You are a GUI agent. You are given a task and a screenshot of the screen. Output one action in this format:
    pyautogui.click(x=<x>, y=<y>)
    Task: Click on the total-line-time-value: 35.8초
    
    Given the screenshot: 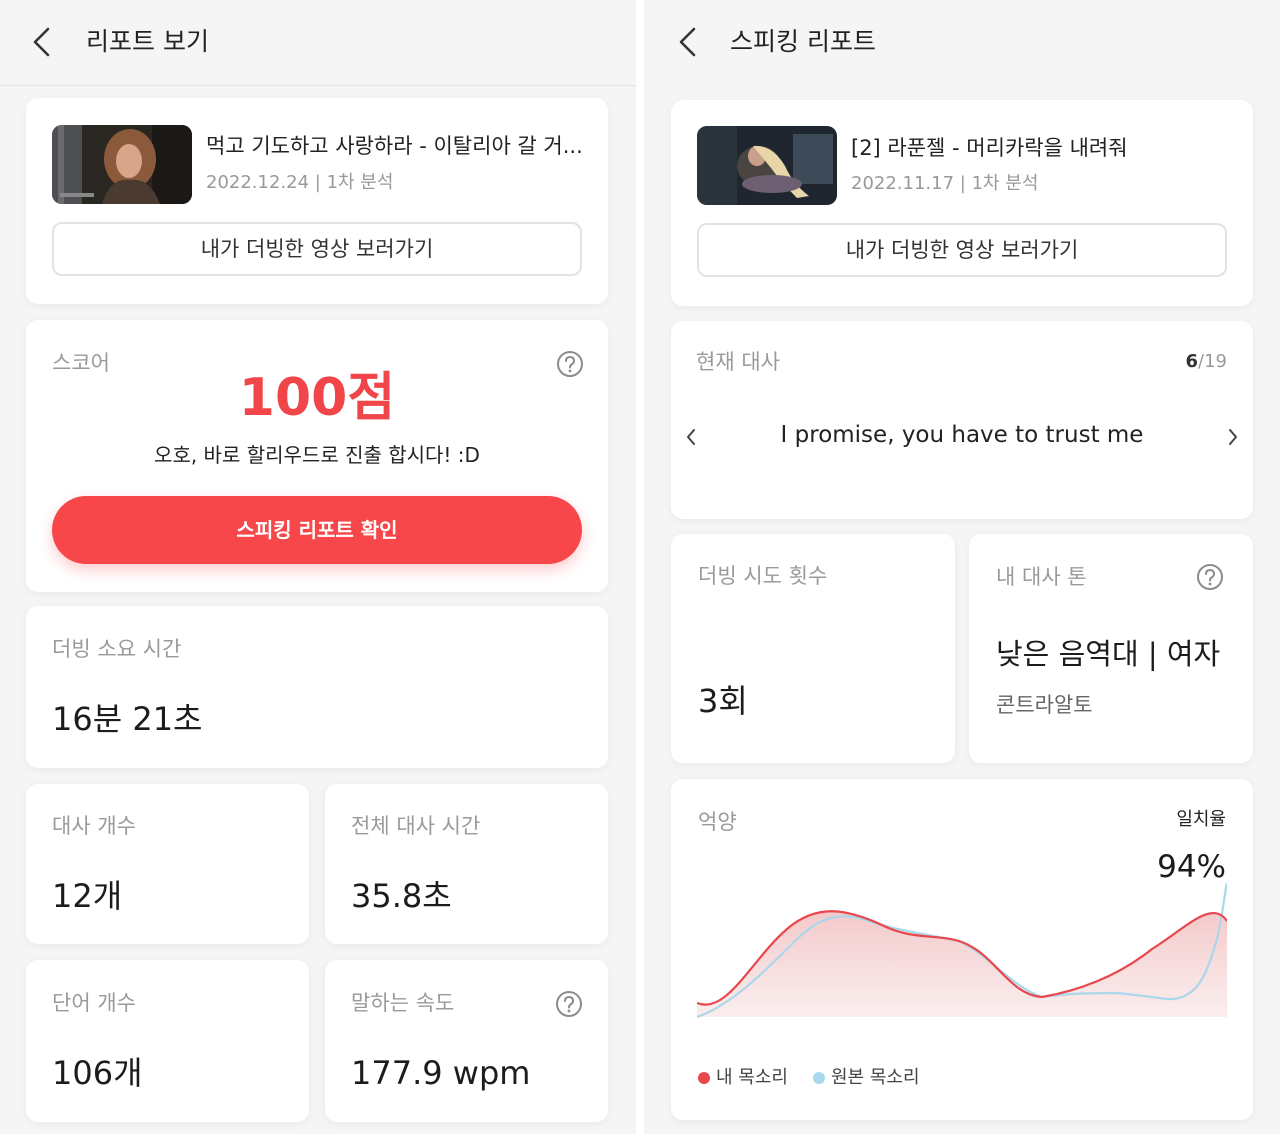 What is the action you would take?
    pyautogui.click(x=401, y=896)
    